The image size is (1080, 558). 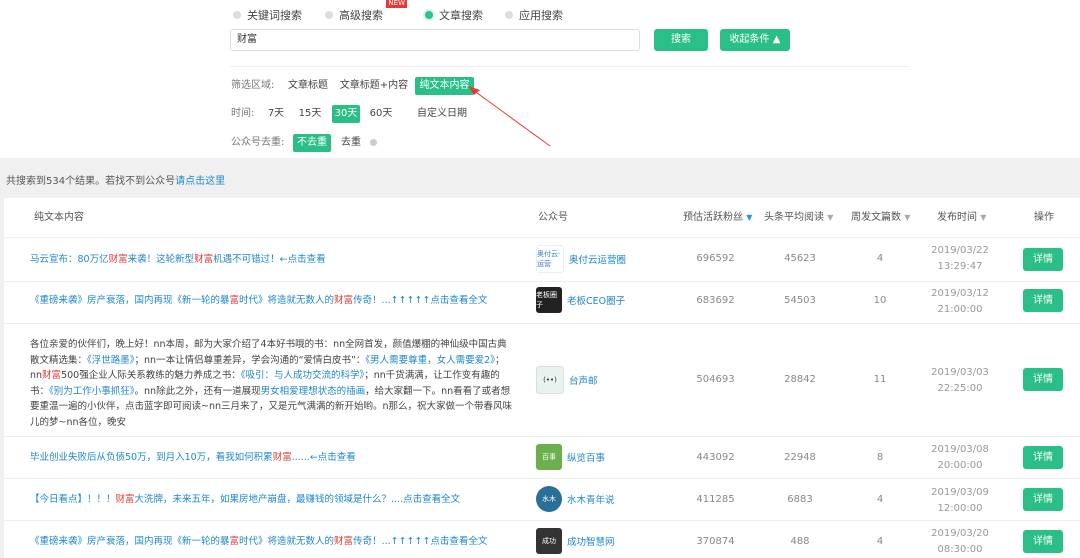 What do you see at coordinates (351, 143) in the screenshot?
I see `dedup-option-dedup: 去重` at bounding box center [351, 143].